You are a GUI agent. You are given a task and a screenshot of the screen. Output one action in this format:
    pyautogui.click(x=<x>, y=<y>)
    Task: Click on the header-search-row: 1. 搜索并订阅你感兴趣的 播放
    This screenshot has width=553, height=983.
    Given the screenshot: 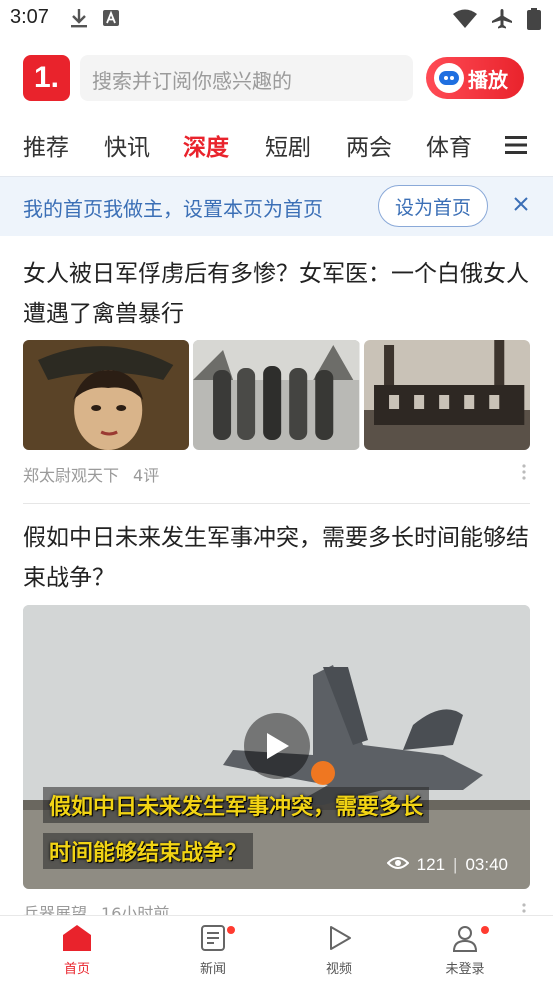 What is the action you would take?
    pyautogui.click(x=276, y=78)
    